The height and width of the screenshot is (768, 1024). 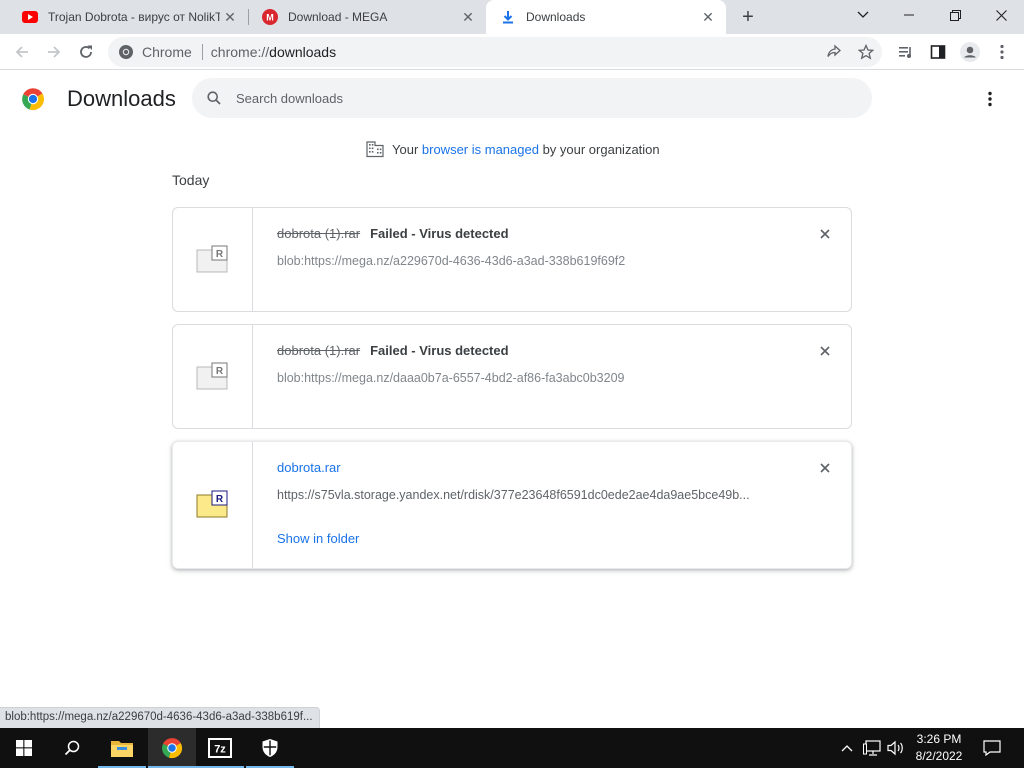 I want to click on site-info-chip: Chrome, so click(x=150, y=52).